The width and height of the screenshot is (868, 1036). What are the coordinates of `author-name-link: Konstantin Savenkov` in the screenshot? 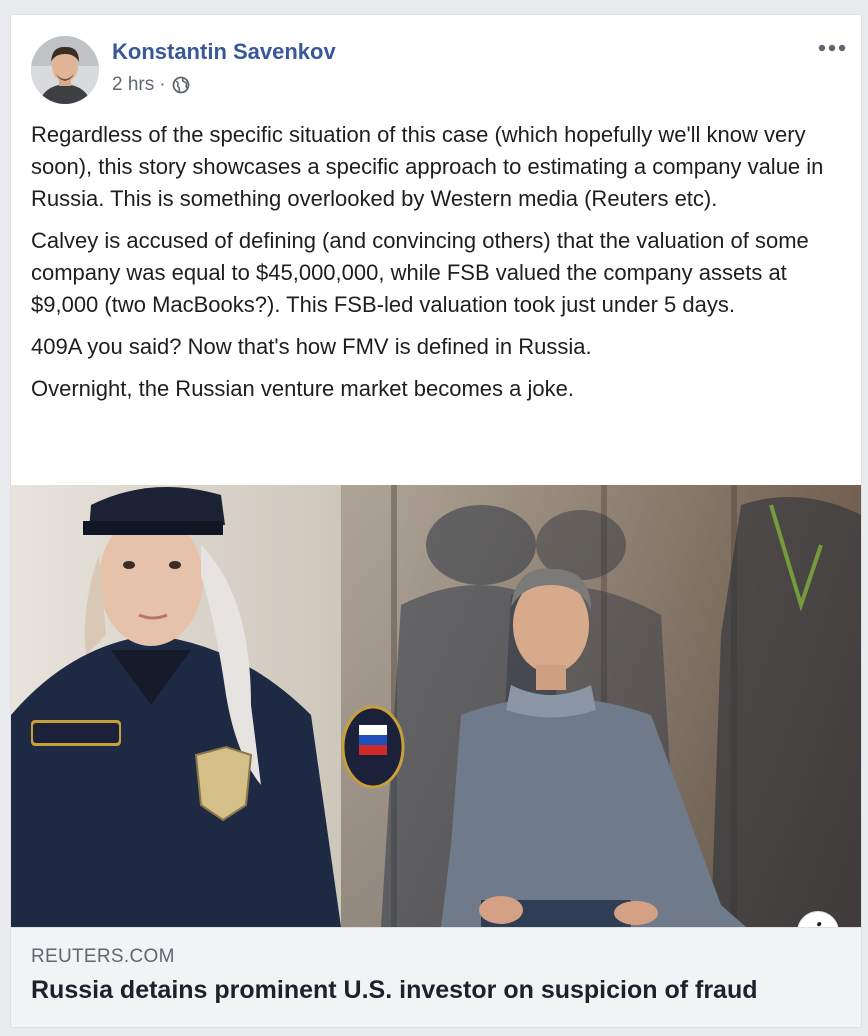 It's located at (224, 52).